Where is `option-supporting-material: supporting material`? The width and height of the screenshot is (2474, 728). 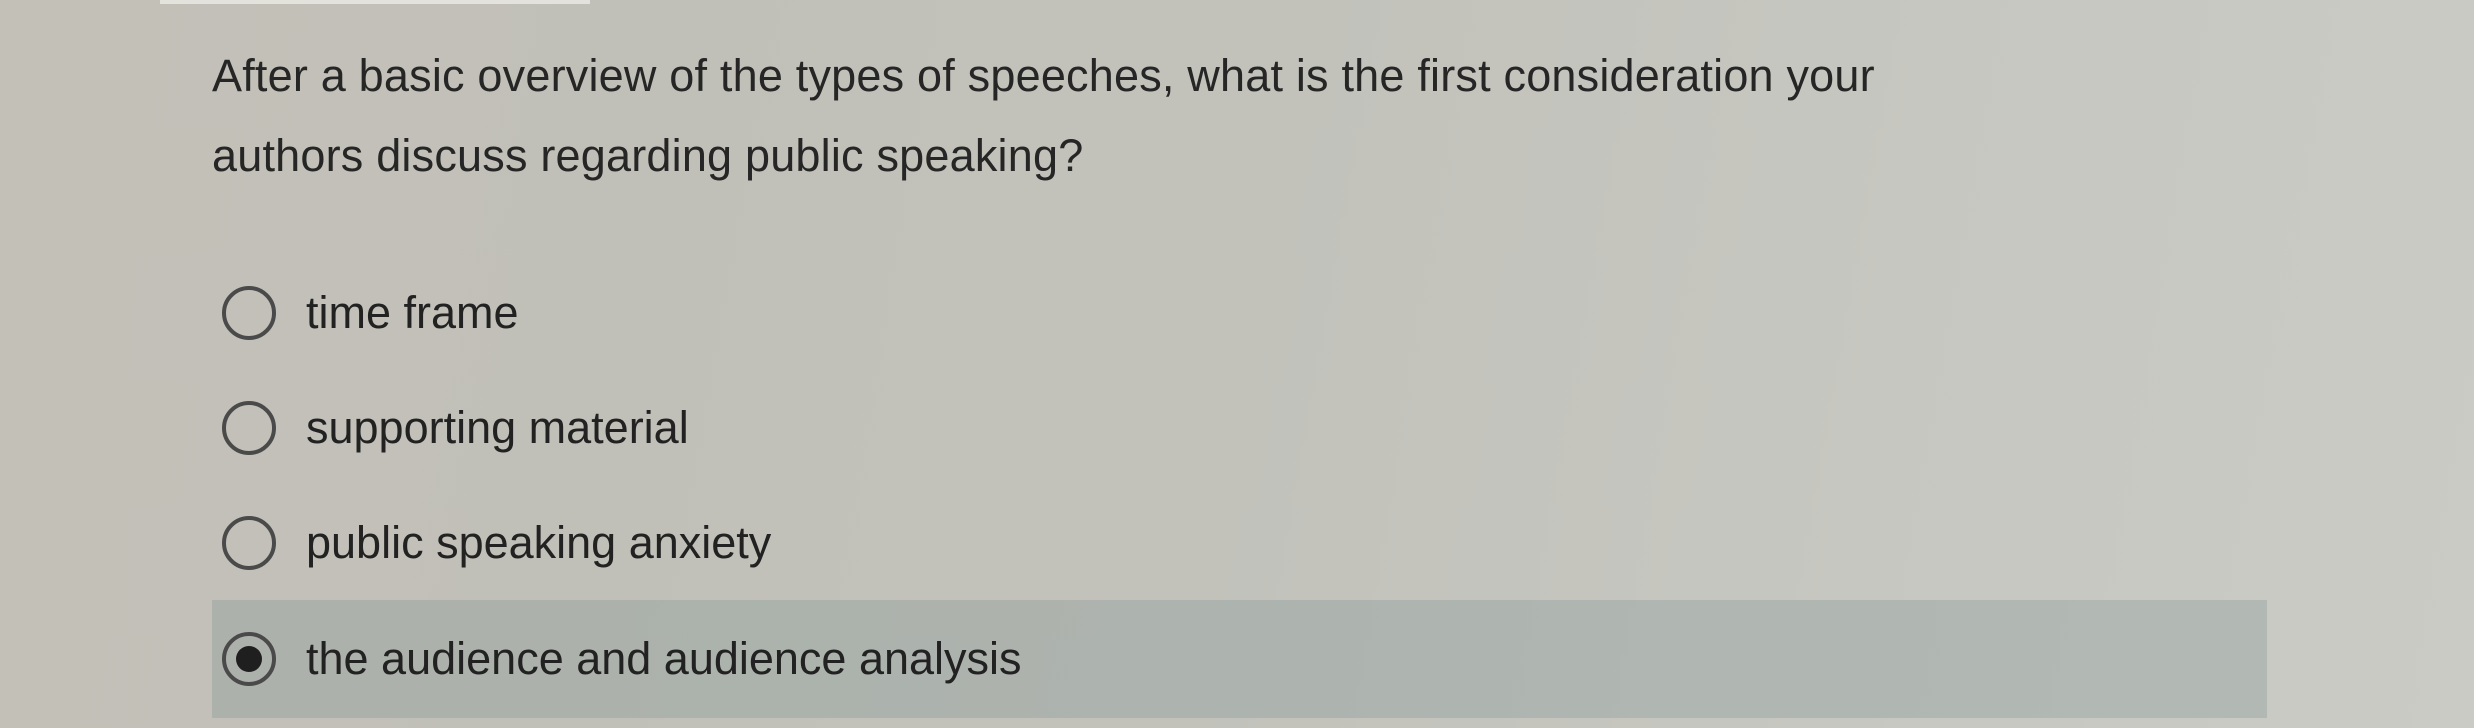
option-supporting-material: supporting material is located at coordinates (1239, 427).